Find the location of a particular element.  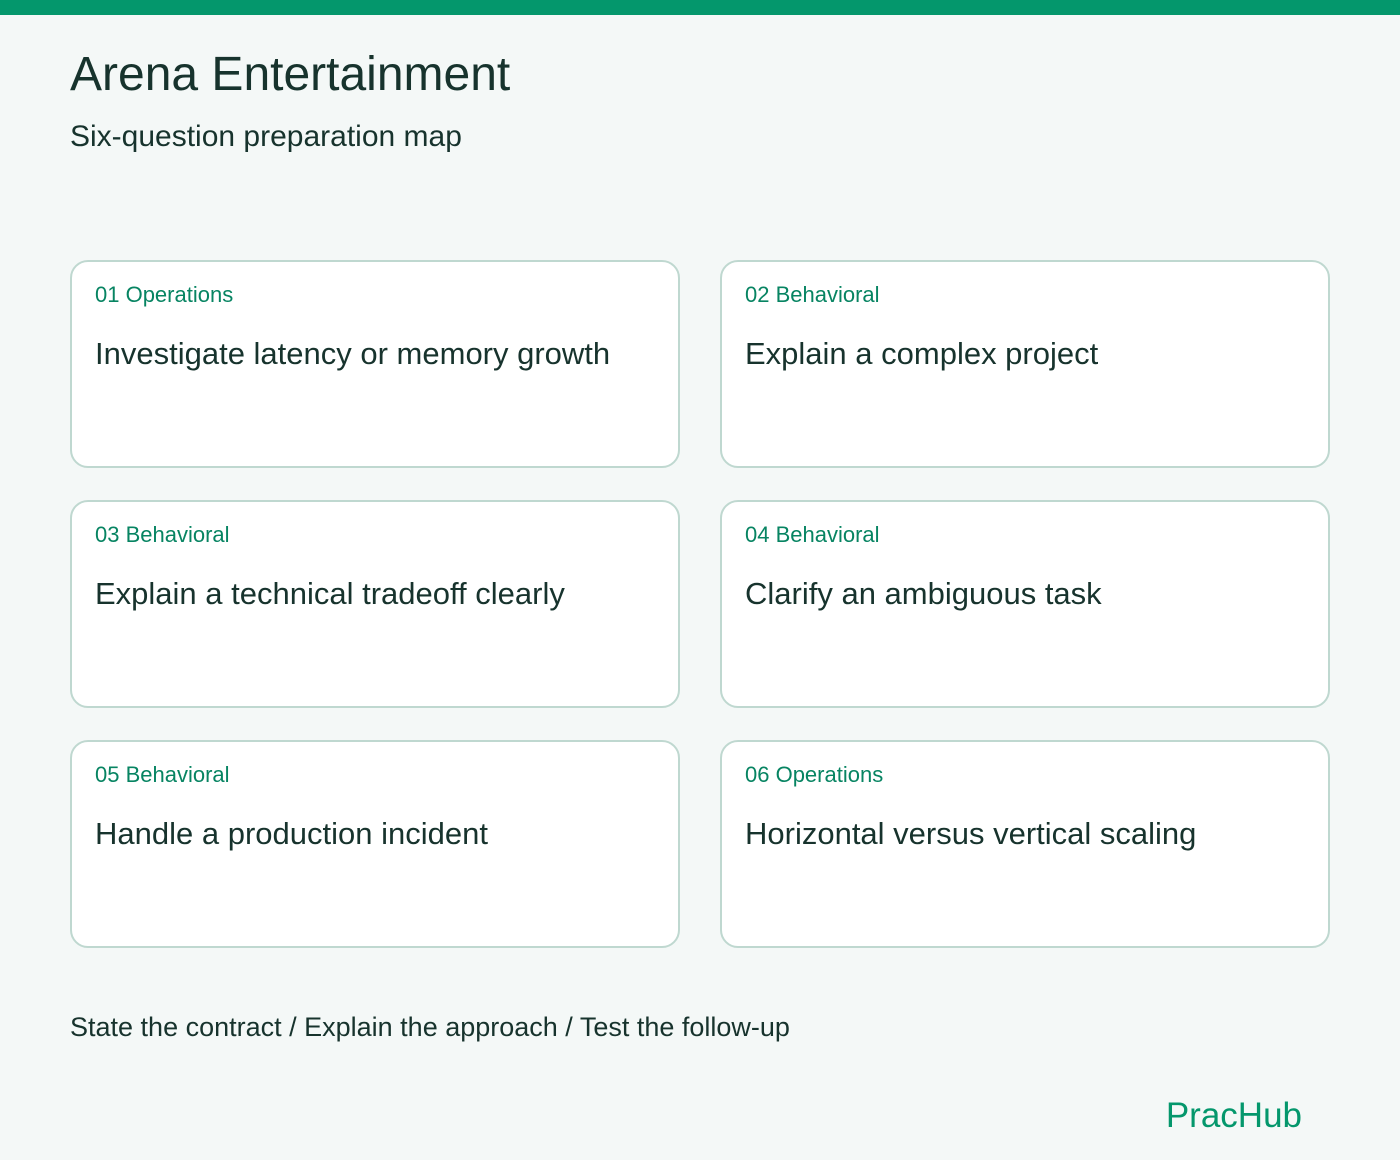

brand-logo-text: PracHub is located at coordinates (1233, 1115).